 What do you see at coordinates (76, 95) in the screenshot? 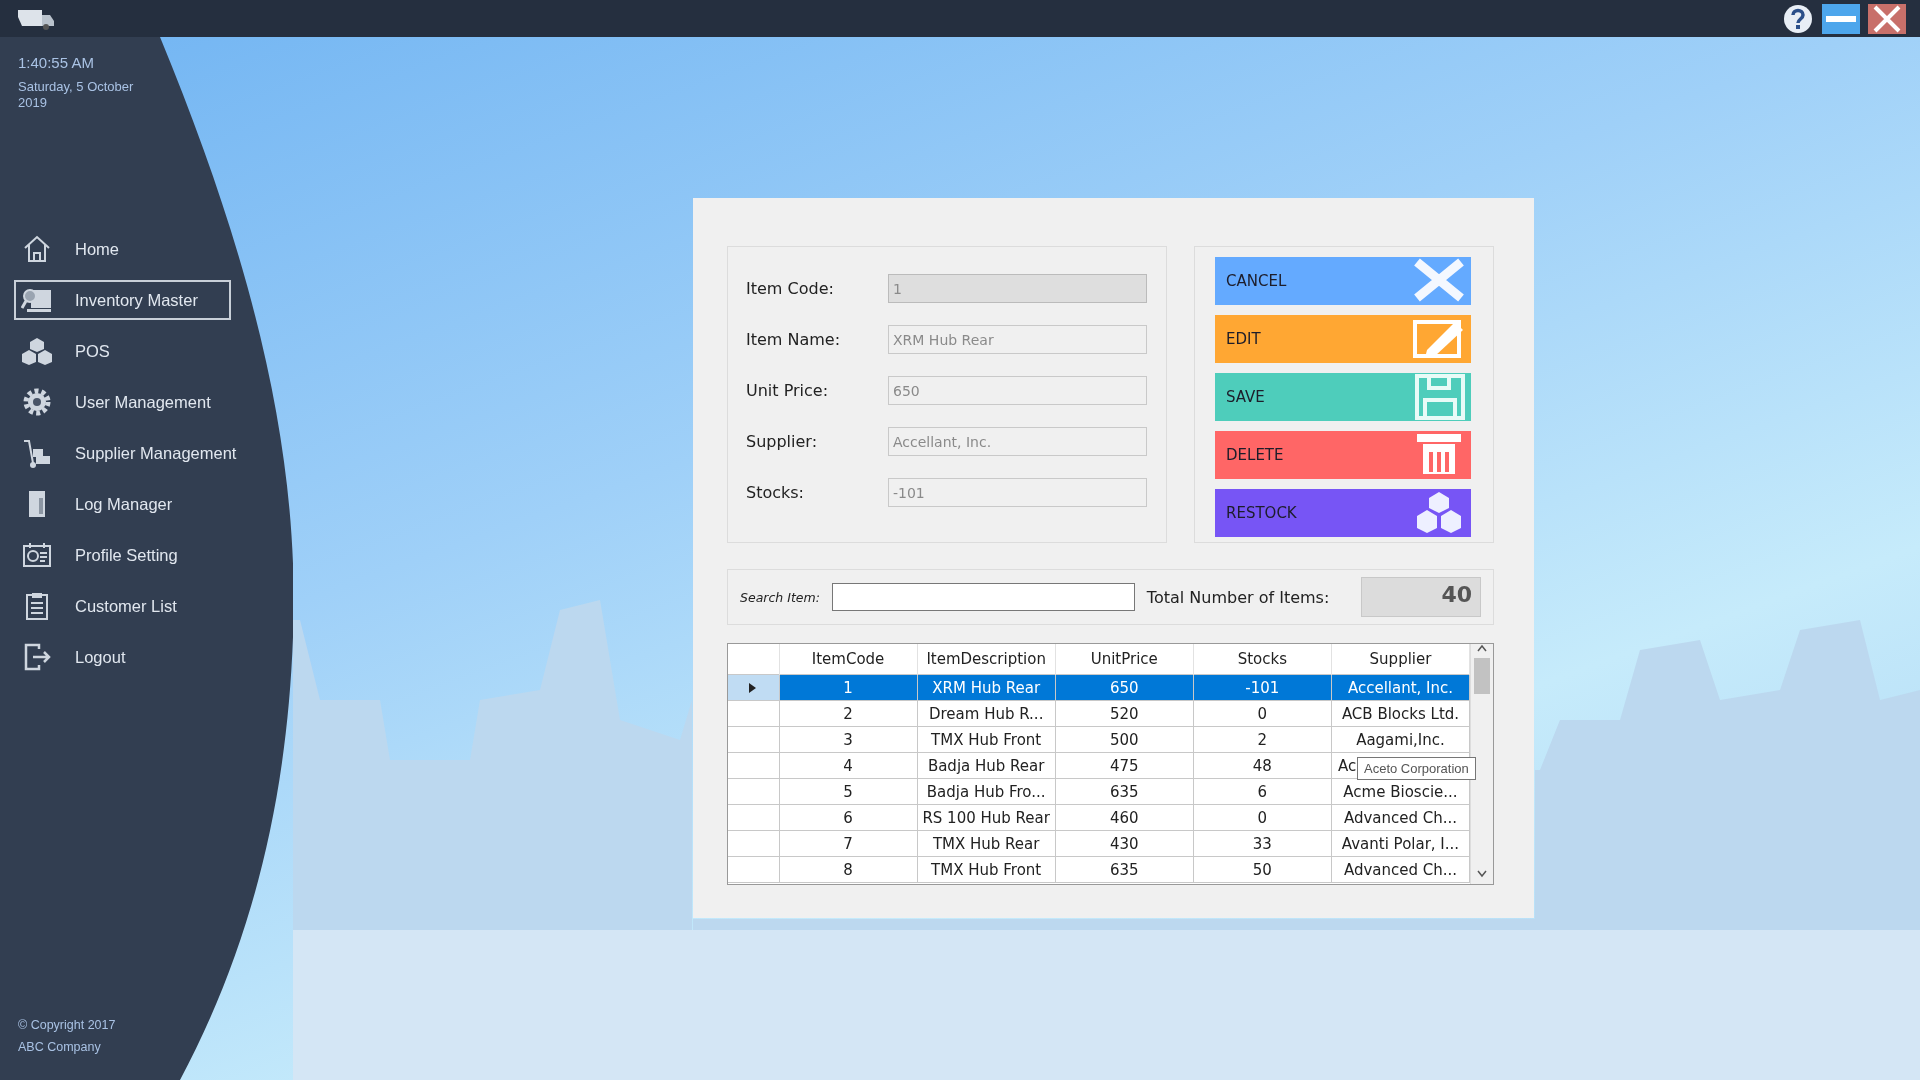
I see `clock-date: Saturday, 5 October 2019` at bounding box center [76, 95].